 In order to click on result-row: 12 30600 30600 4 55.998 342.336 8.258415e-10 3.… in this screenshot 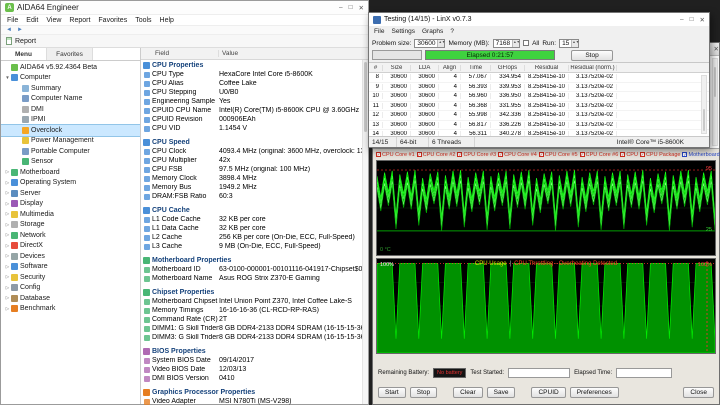, I will do `click(539, 116)`.